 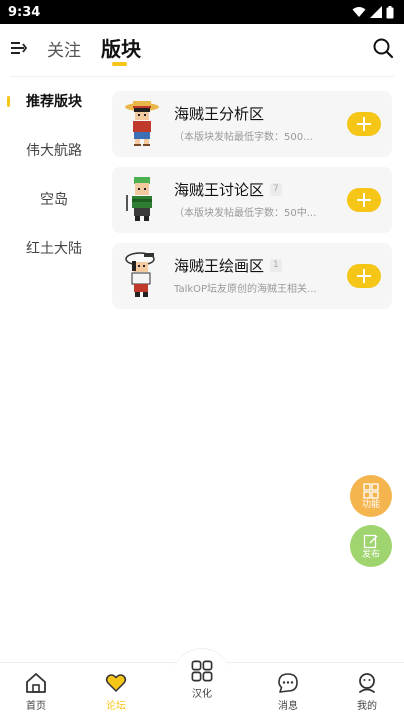 What do you see at coordinates (370, 504) in the screenshot?
I see `function-fab-label: 功能` at bounding box center [370, 504].